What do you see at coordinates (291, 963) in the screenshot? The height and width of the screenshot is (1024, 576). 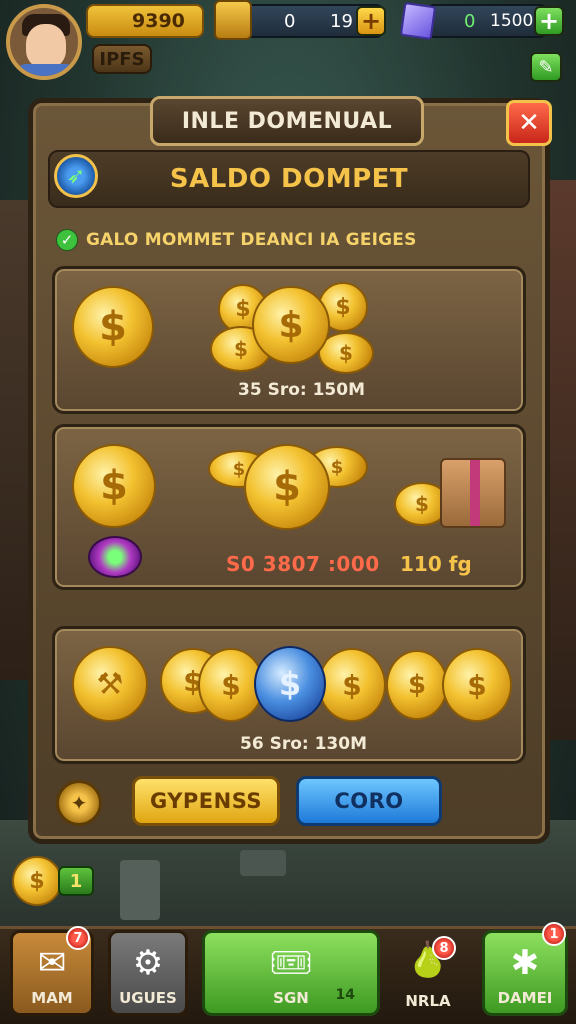 I see `ticket-icon: 🎟` at bounding box center [291, 963].